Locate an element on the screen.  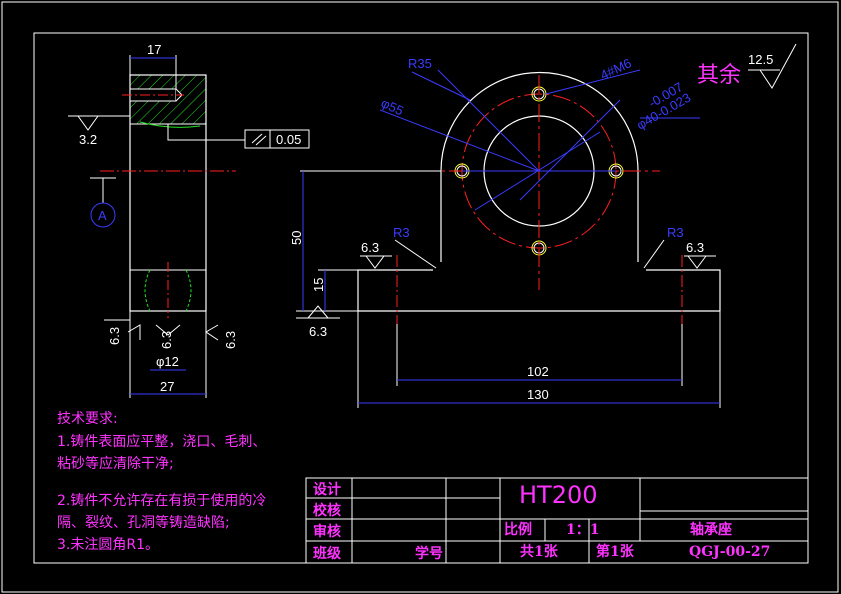
dim-phi55: φ55 is located at coordinates (392, 106).